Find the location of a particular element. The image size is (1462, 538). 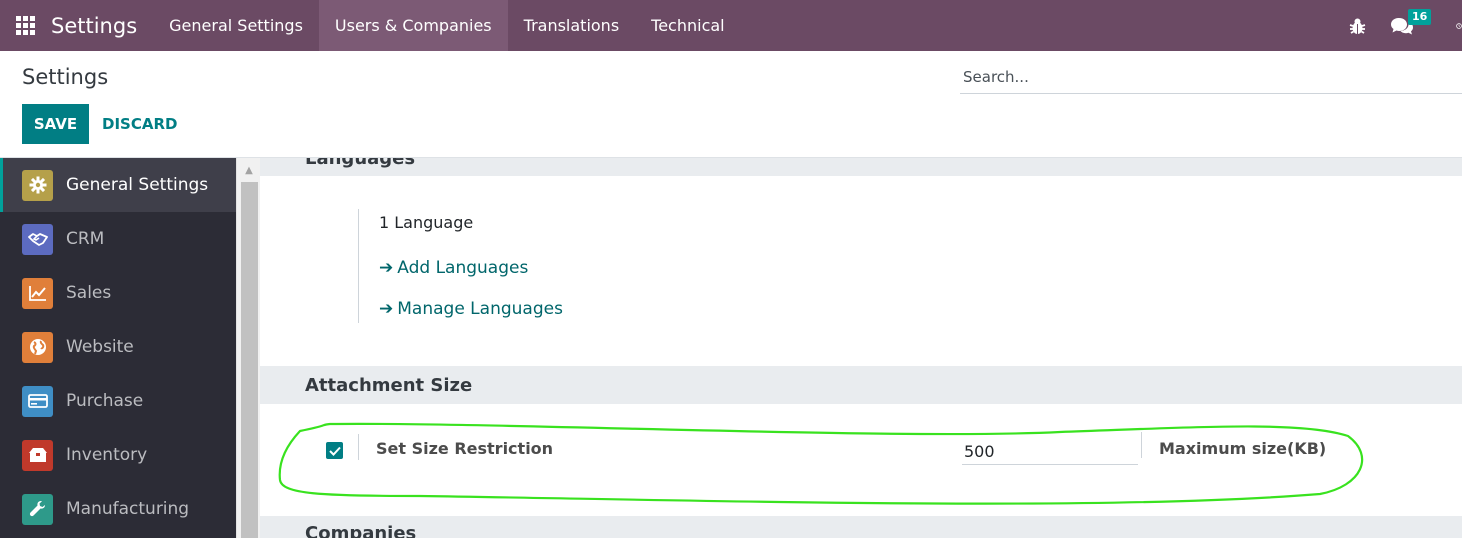

max-size-input is located at coordinates (1050, 449).